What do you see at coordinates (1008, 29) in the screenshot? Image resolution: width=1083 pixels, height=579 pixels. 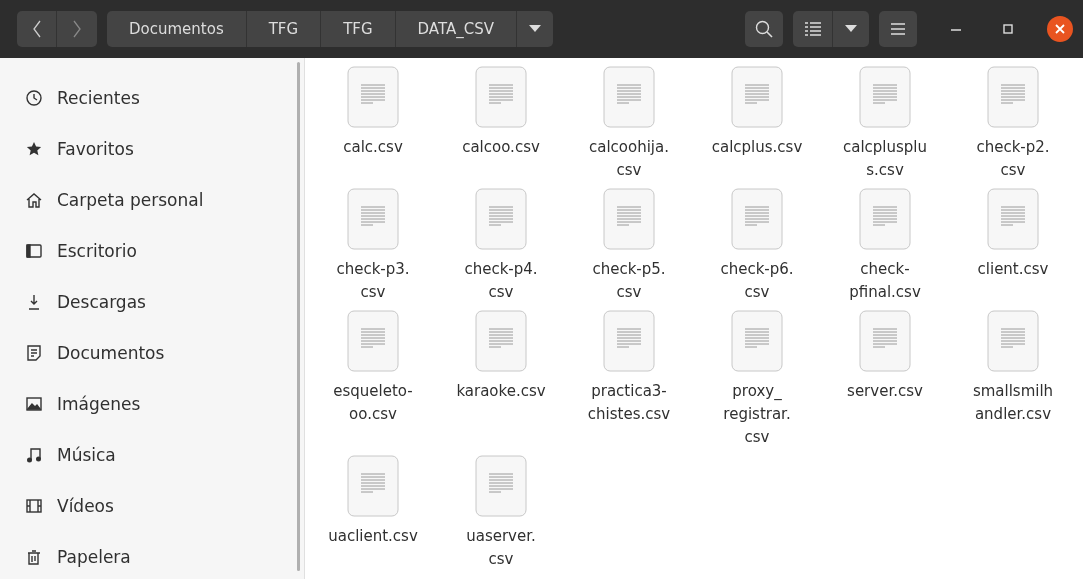 I see `maximize-icon` at bounding box center [1008, 29].